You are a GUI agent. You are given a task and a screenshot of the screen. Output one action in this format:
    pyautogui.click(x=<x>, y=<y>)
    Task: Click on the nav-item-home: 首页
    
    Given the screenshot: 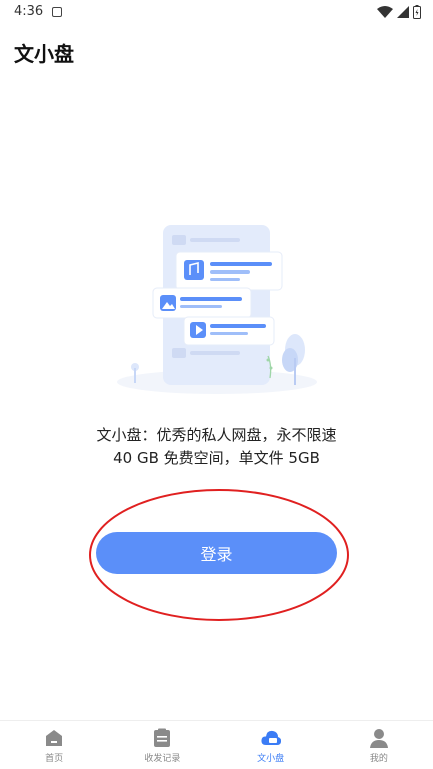 What is the action you would take?
    pyautogui.click(x=54, y=745)
    